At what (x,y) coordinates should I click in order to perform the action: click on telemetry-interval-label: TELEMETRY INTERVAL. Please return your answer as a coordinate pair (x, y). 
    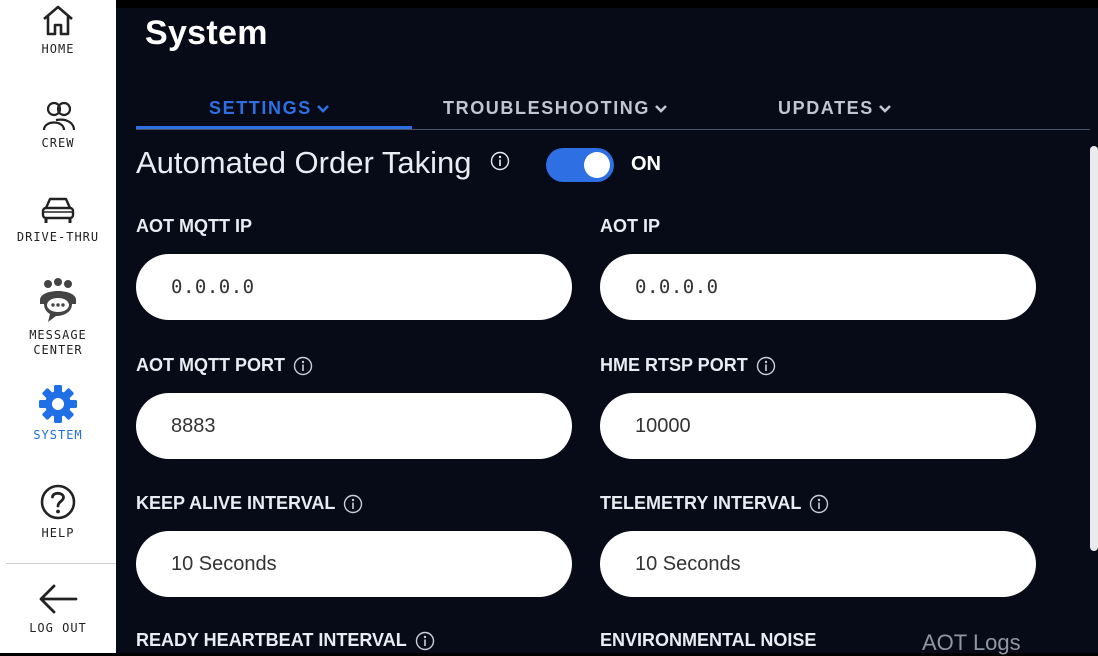
    Looking at the image, I should click on (714, 503).